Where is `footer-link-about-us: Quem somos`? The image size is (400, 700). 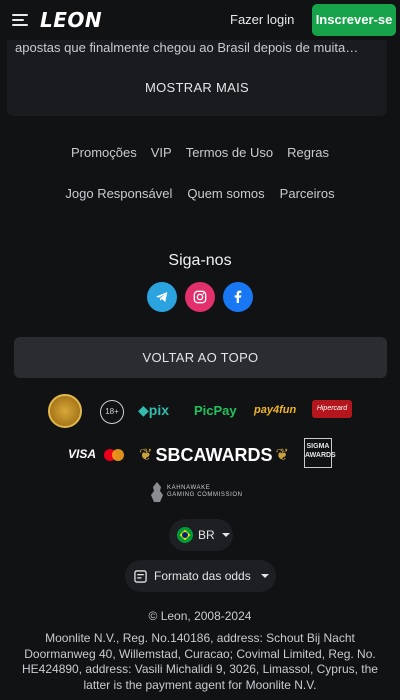 footer-link-about-us: Quem somos is located at coordinates (225, 193).